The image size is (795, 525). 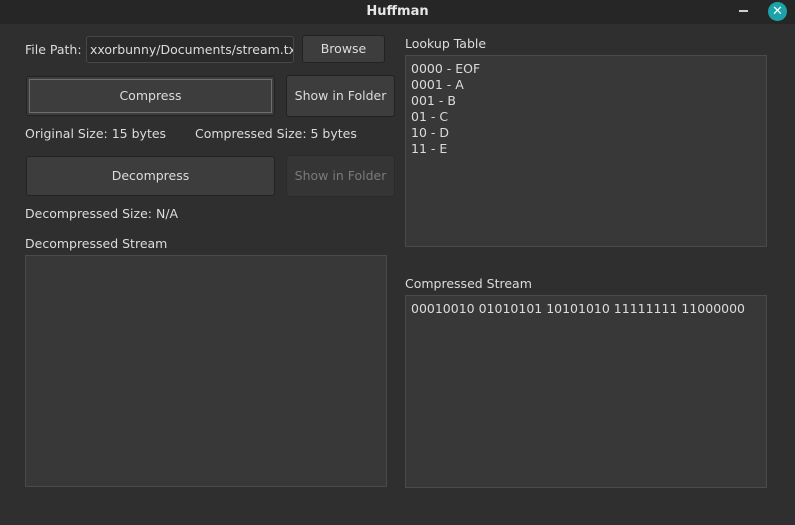 I want to click on decompressed-stream-label: Decompressed Stream, so click(x=96, y=243).